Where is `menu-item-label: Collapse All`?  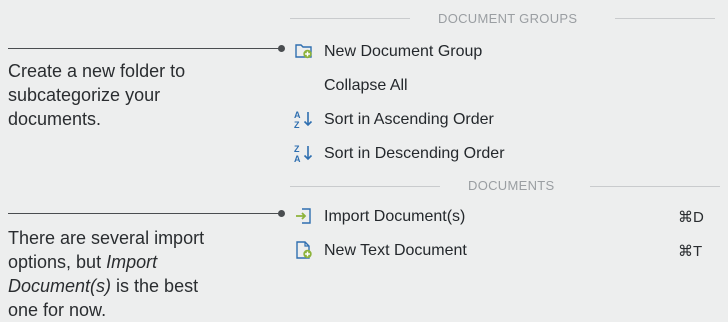
menu-item-label: Collapse All is located at coordinates (366, 85).